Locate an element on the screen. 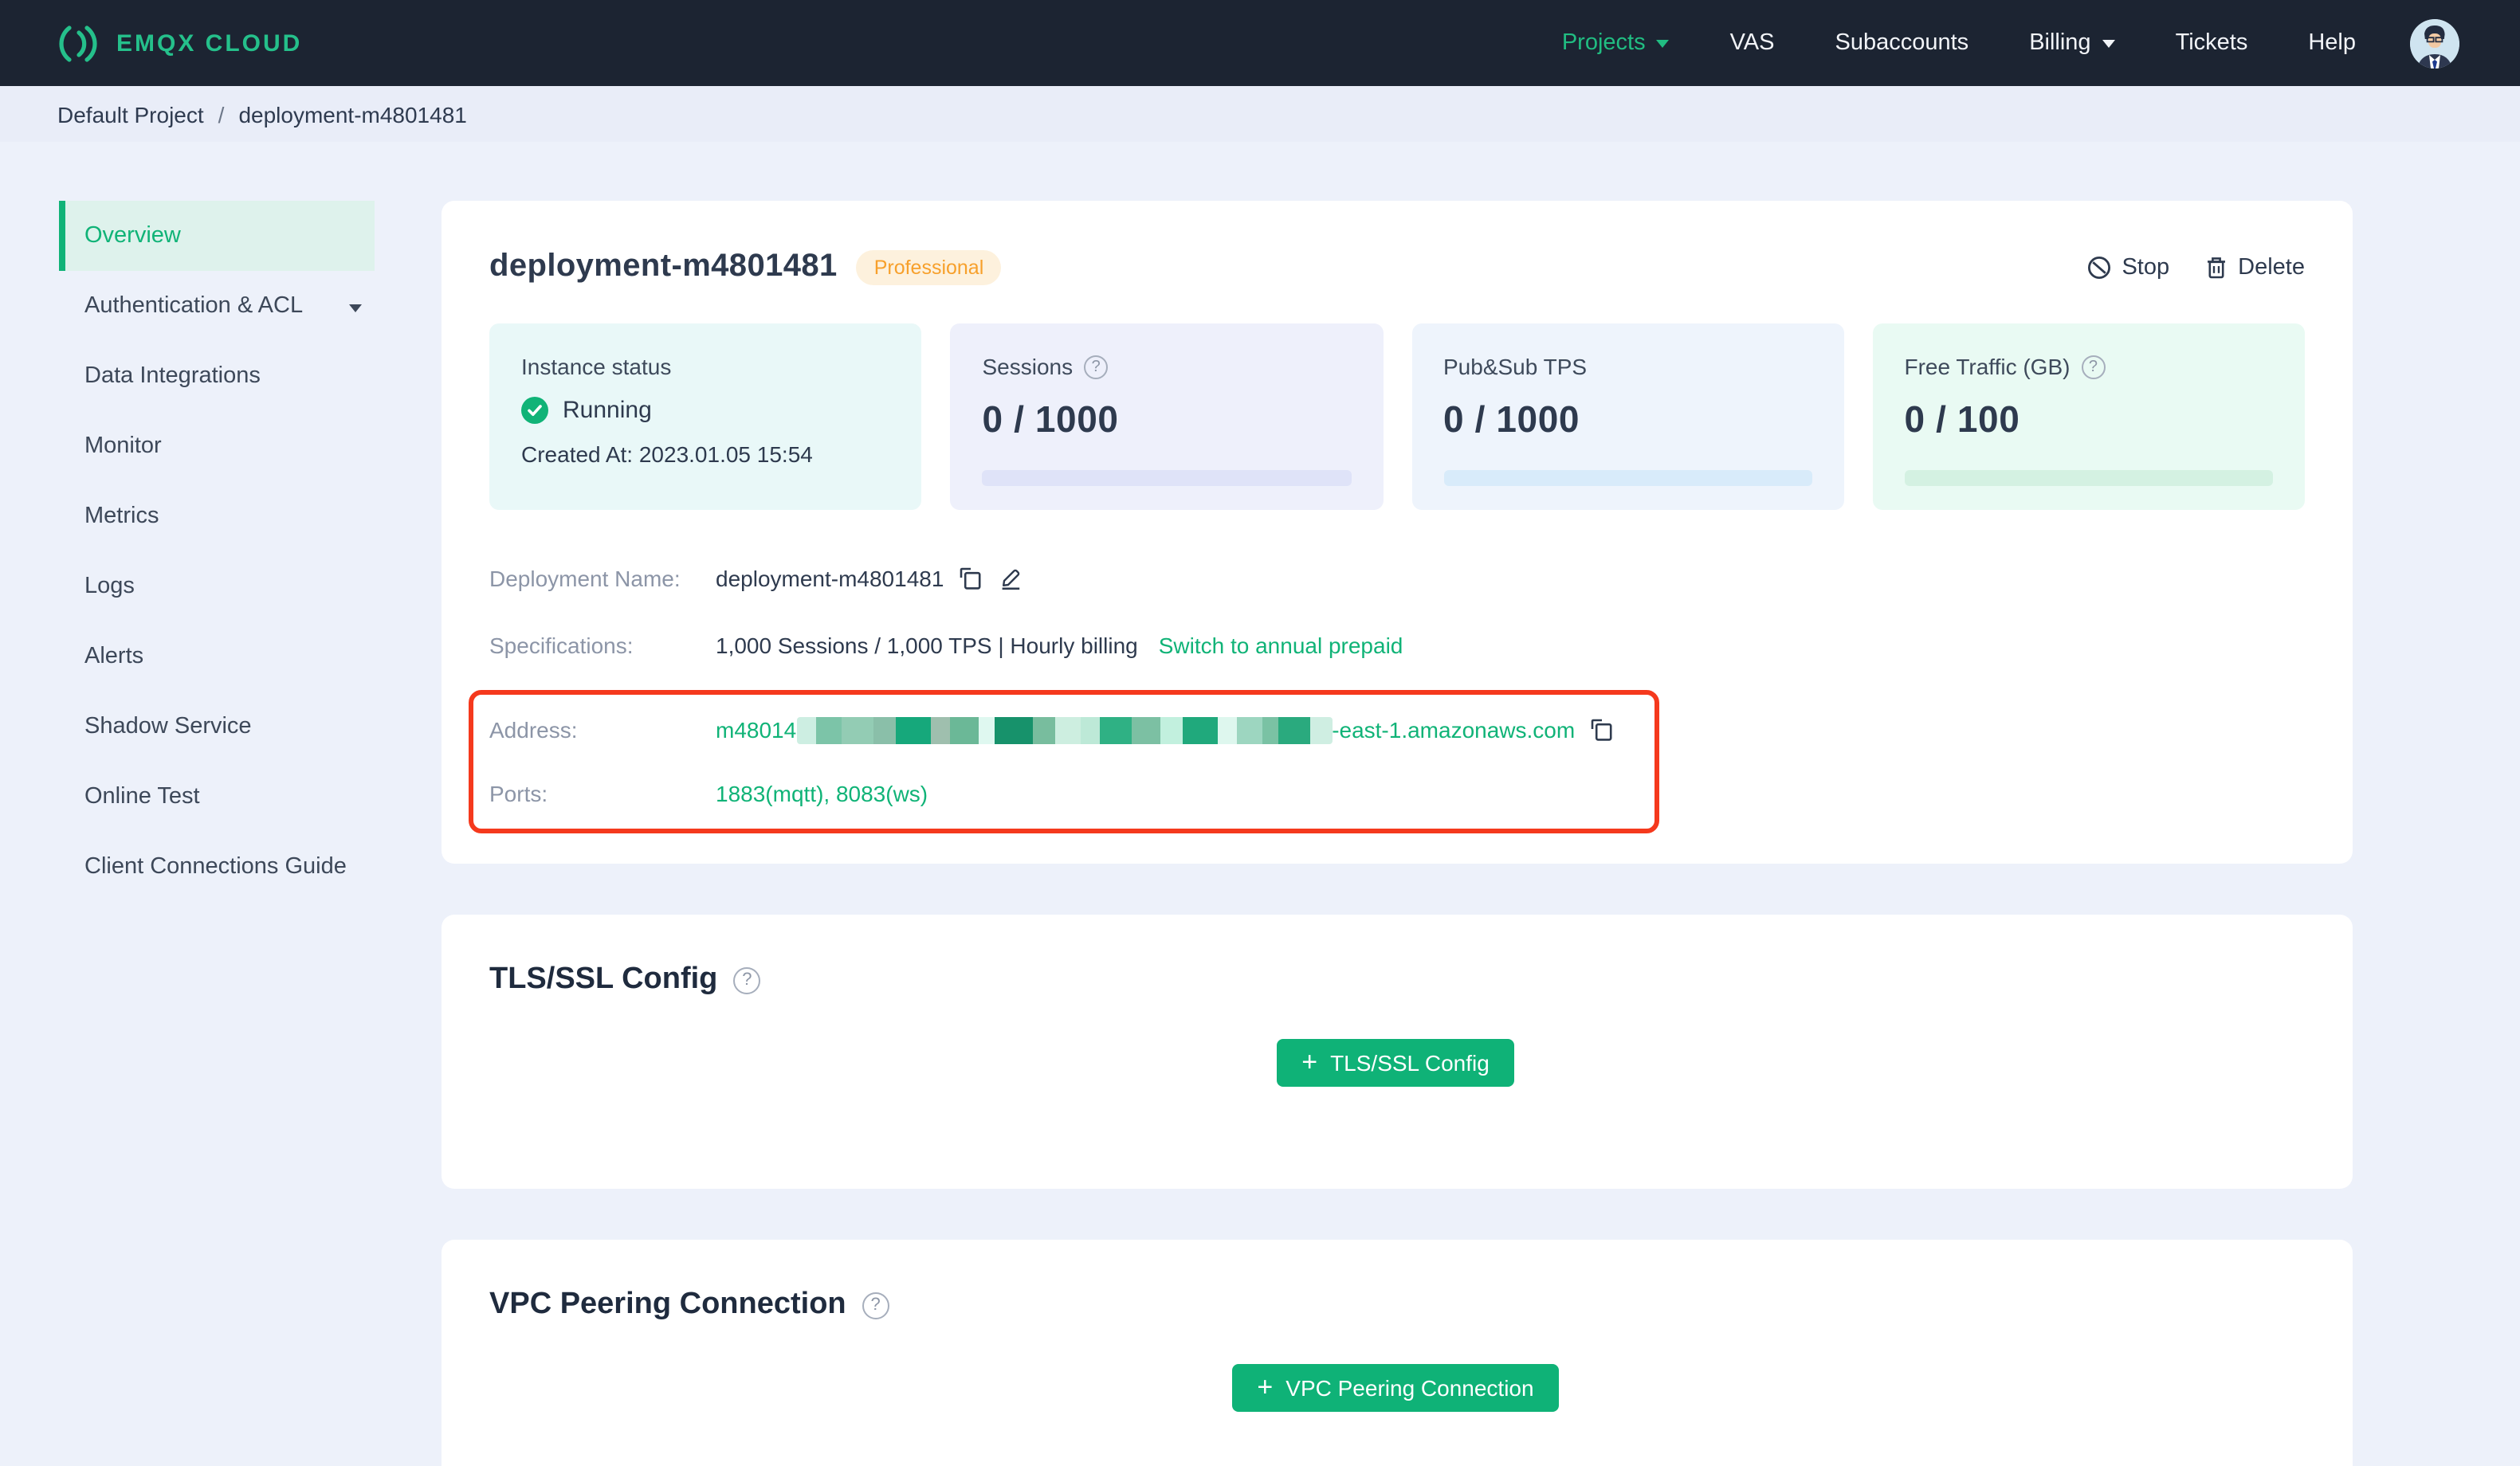  sessions-card: Sessions ? 0 / 1000 is located at coordinates (1166, 416).